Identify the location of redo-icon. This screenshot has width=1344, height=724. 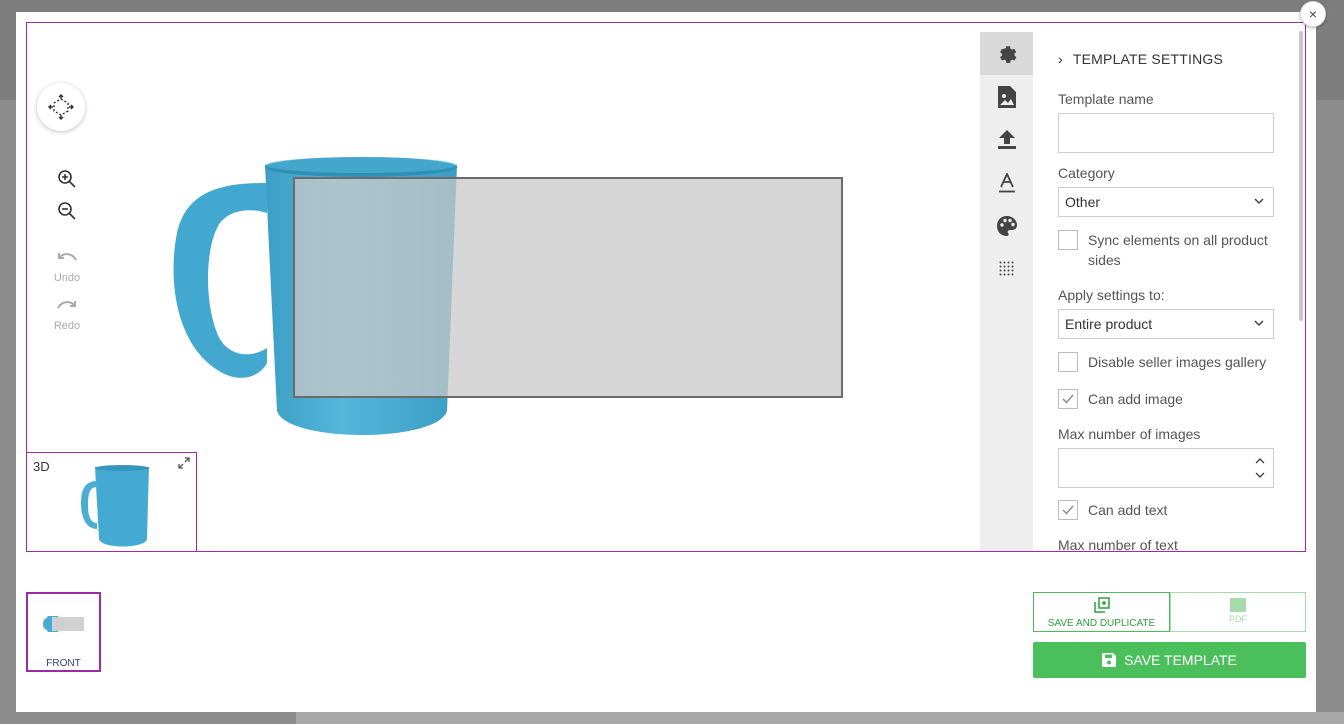
(66, 305).